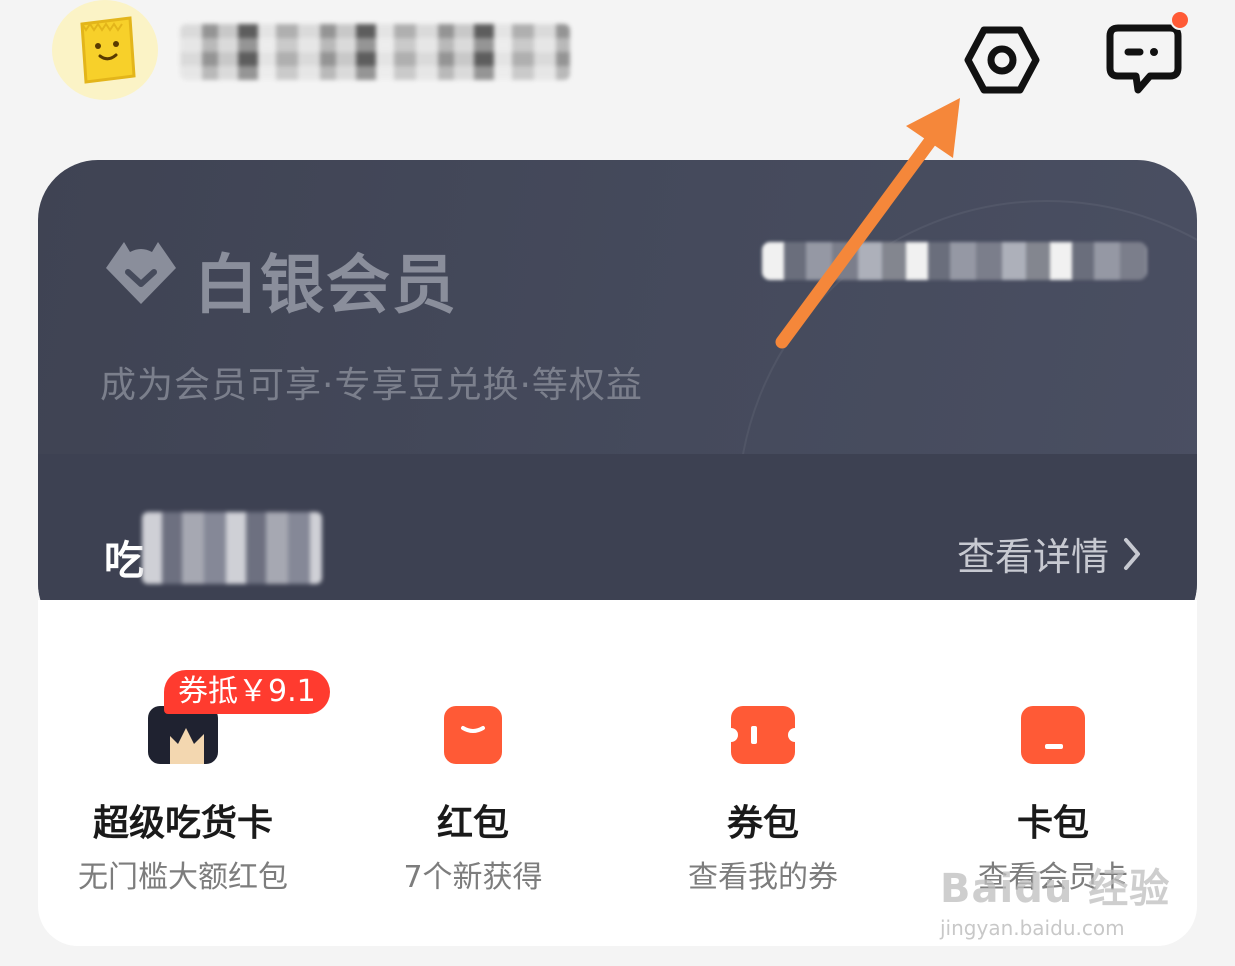 The width and height of the screenshot is (1235, 966). I want to click on annotation-arrow, so click(867, 223).